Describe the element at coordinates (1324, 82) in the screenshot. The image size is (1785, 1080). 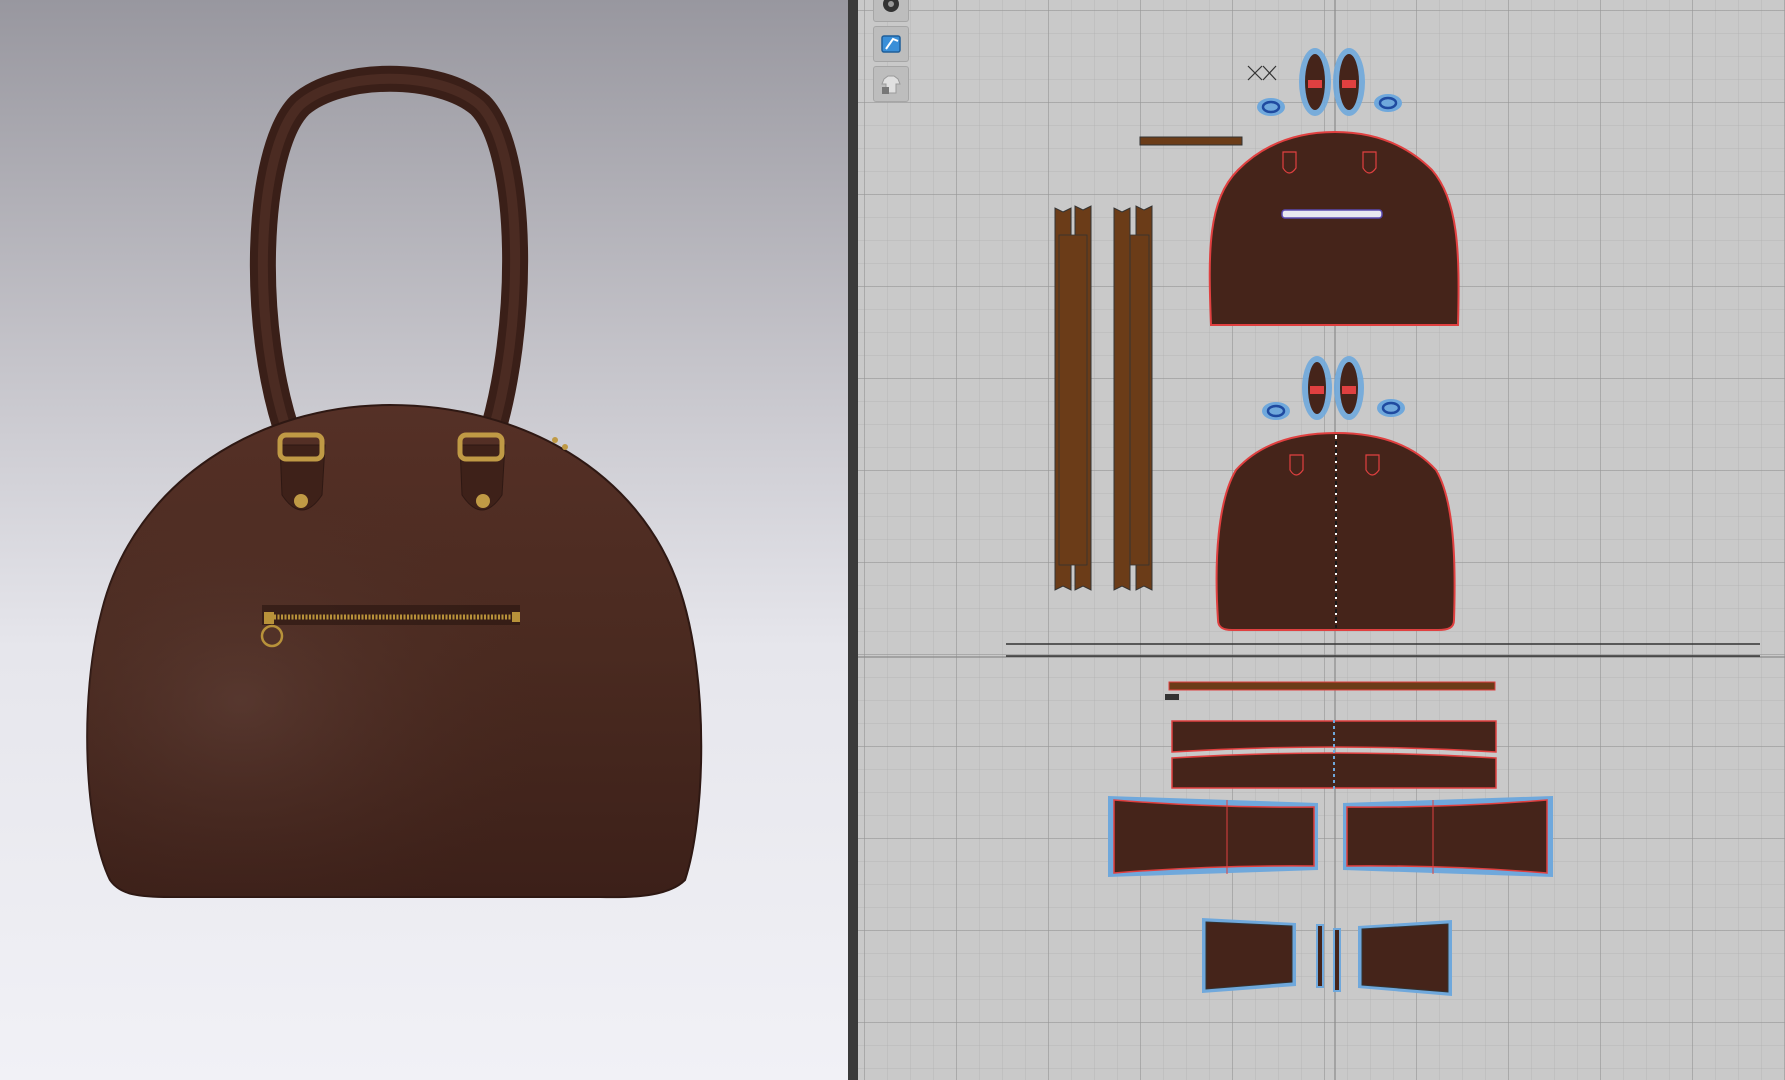
I see `handle-tabs-top` at that location.